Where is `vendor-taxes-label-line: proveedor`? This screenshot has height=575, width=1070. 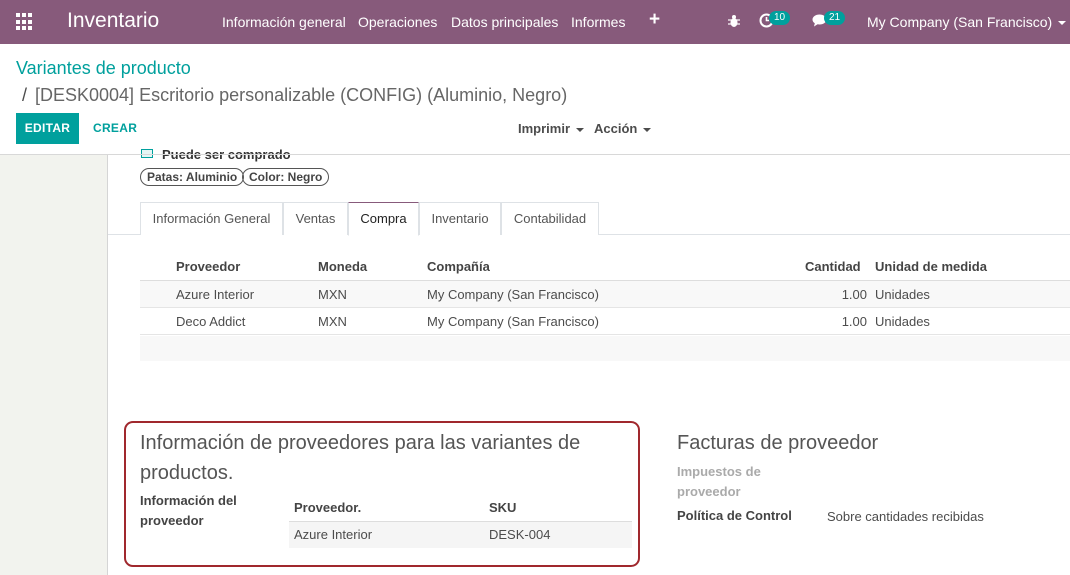
vendor-taxes-label-line: proveedor is located at coordinates (709, 491).